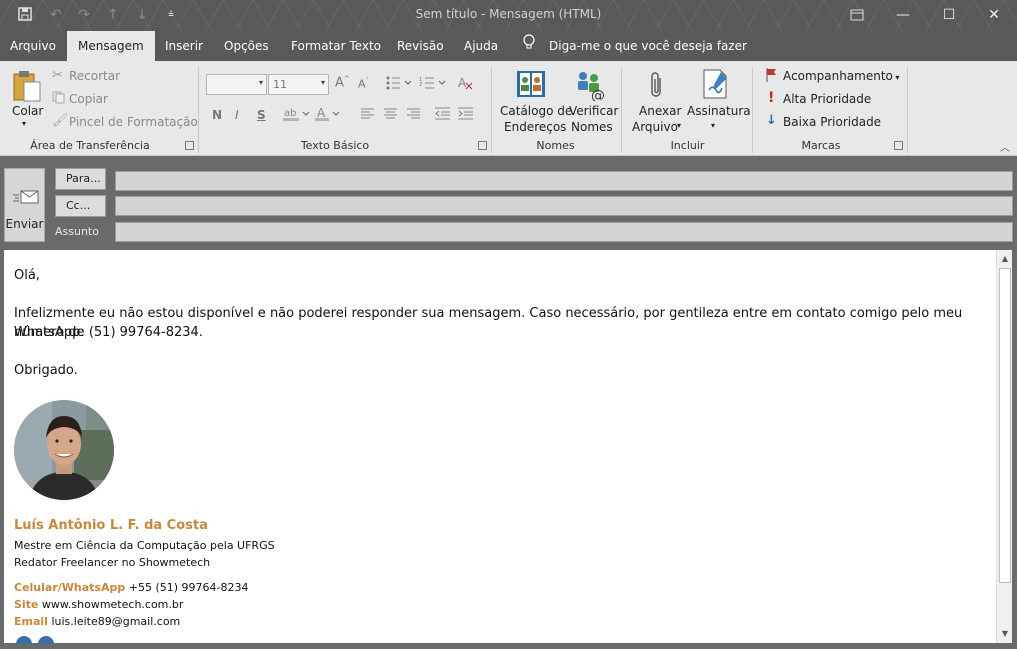  I want to click on grow-font-icon: A^, so click(342, 82).